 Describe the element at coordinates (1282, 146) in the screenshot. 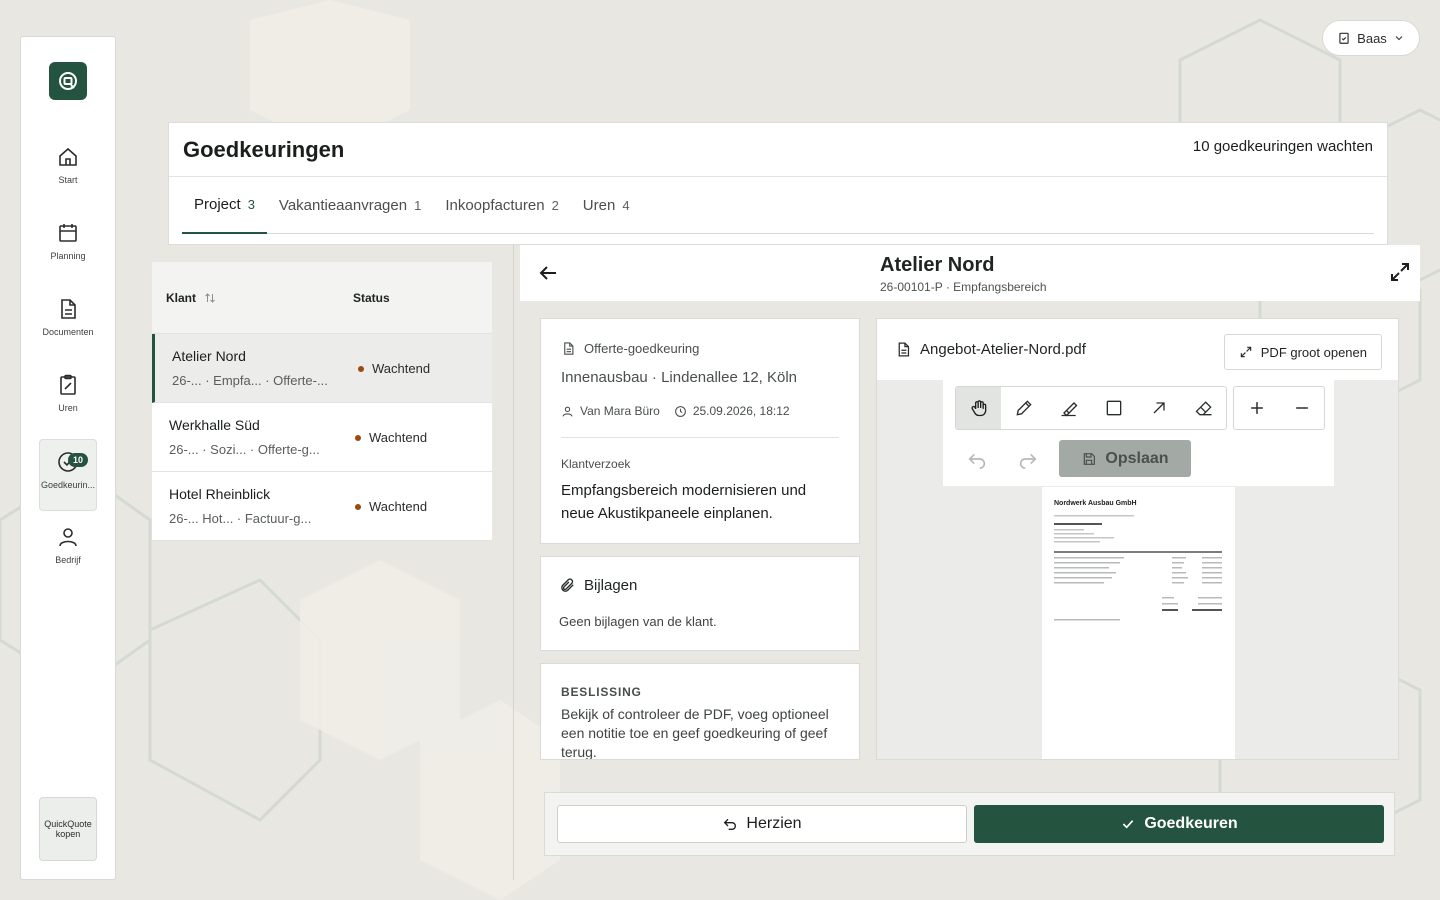

I see `pending-count: 10 goedkeuringen wachten` at that location.